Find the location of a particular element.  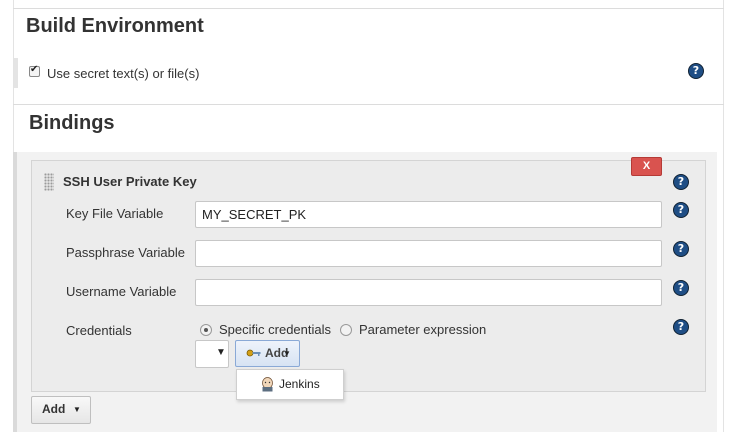

remove-binding-button: X is located at coordinates (646, 166).